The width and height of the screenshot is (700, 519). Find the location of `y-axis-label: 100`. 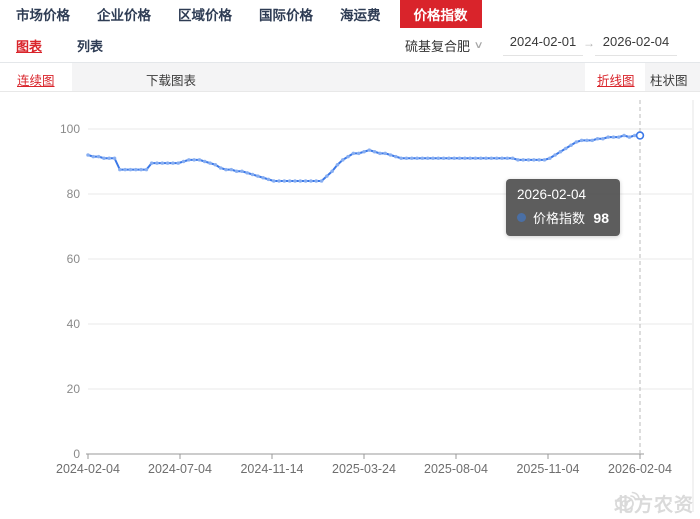

y-axis-label: 100 is located at coordinates (70, 129).